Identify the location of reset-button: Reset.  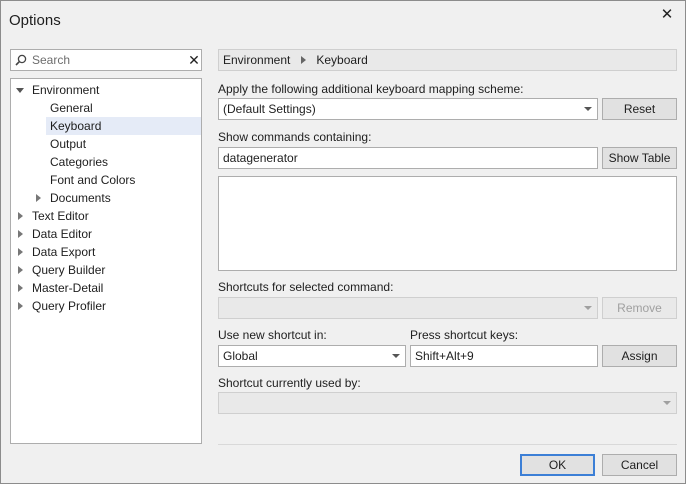
(639, 109).